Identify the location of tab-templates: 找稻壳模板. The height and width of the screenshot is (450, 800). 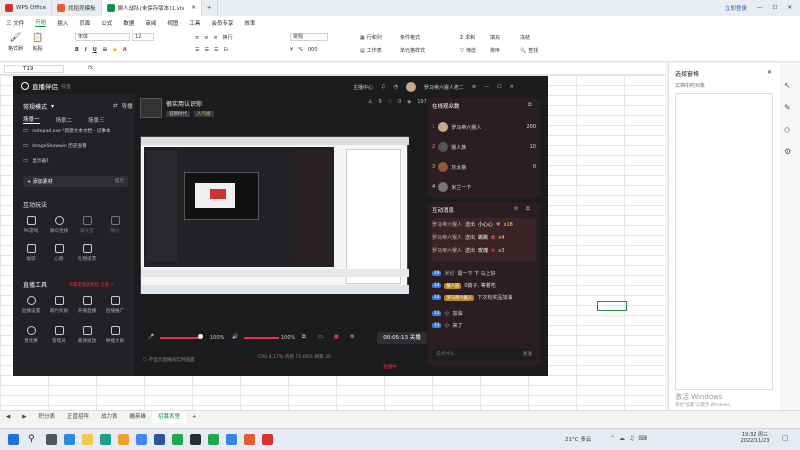
(77, 8).